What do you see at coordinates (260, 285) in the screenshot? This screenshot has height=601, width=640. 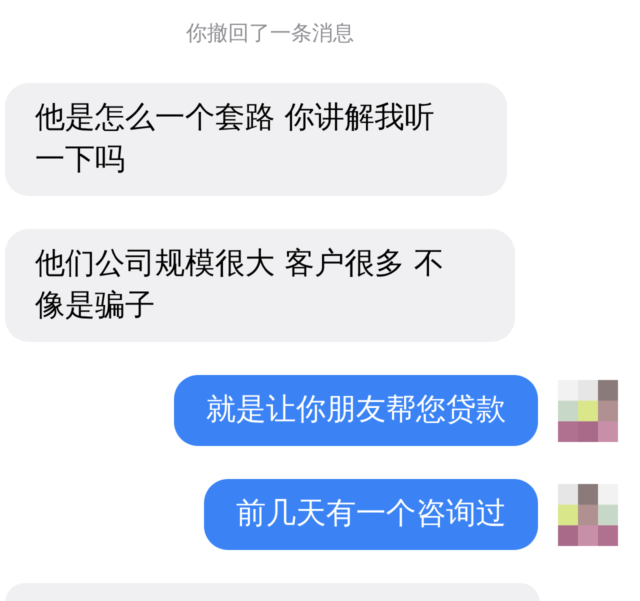 I see `message-bubble: 他们公司规模很大 客户很多 不像是骗子` at bounding box center [260, 285].